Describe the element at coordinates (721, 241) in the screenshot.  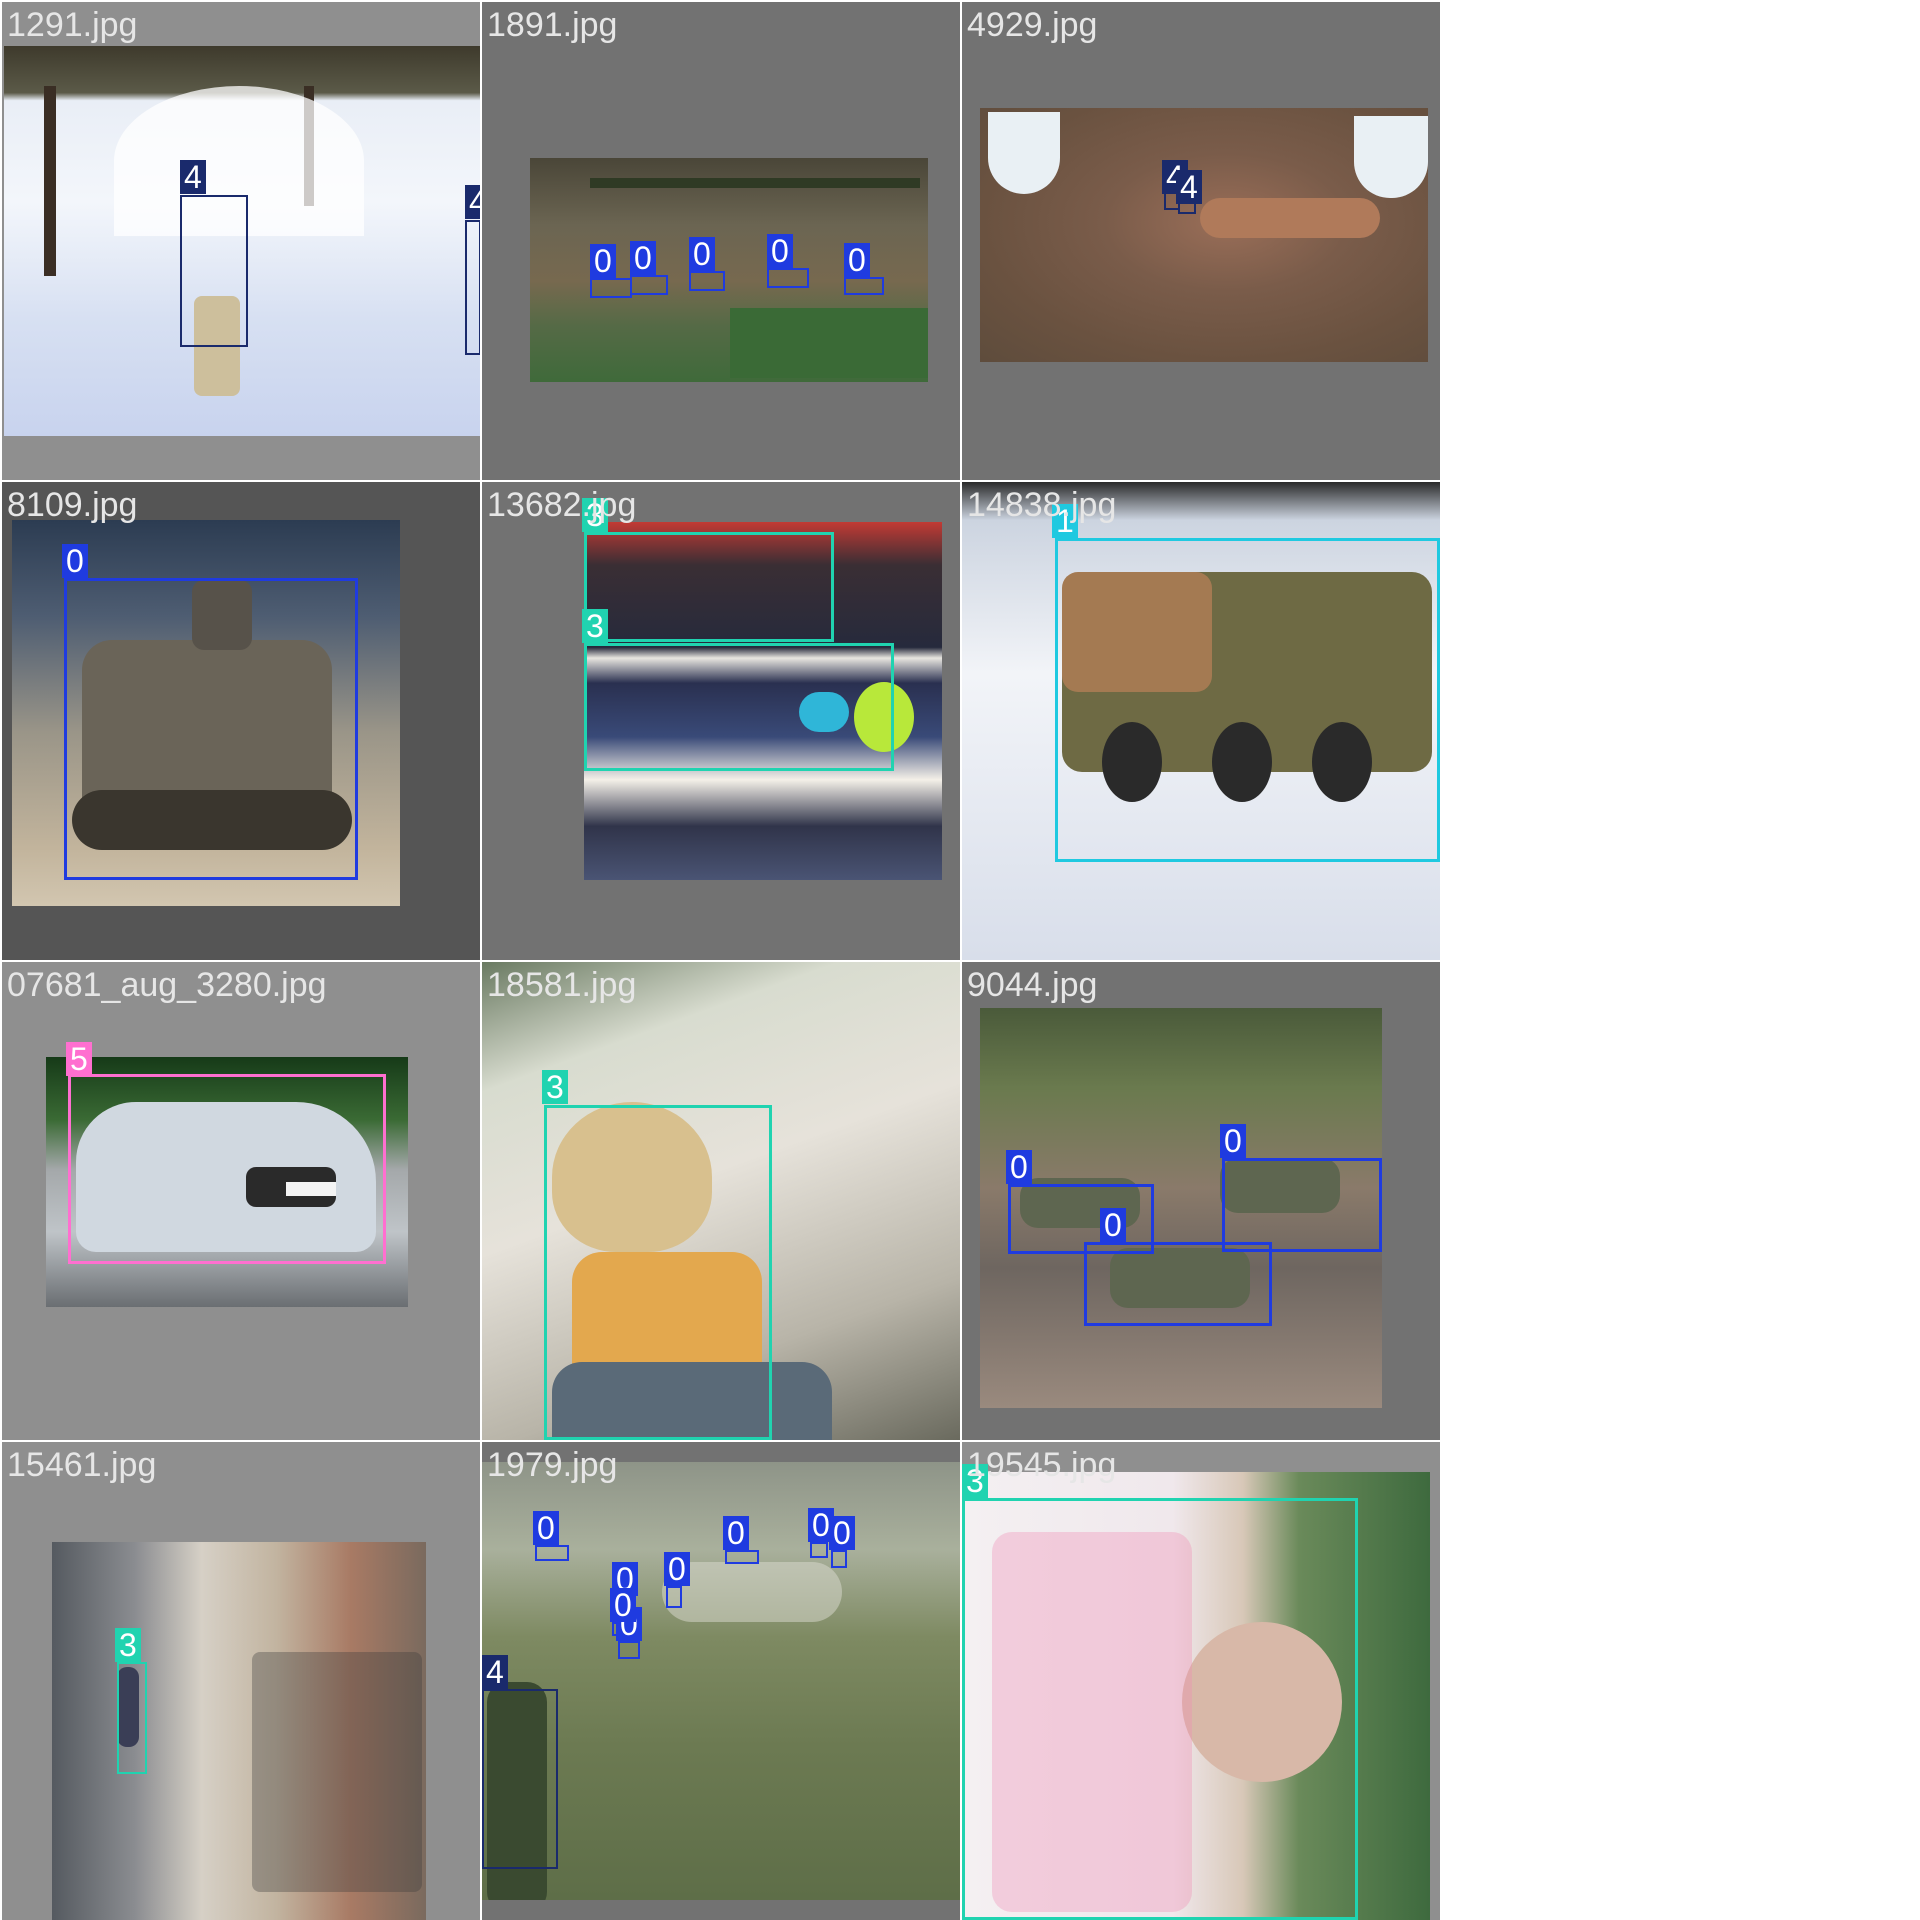
I see `mosaic-tile: 0 0 0 0 0 1891.jpg` at that location.